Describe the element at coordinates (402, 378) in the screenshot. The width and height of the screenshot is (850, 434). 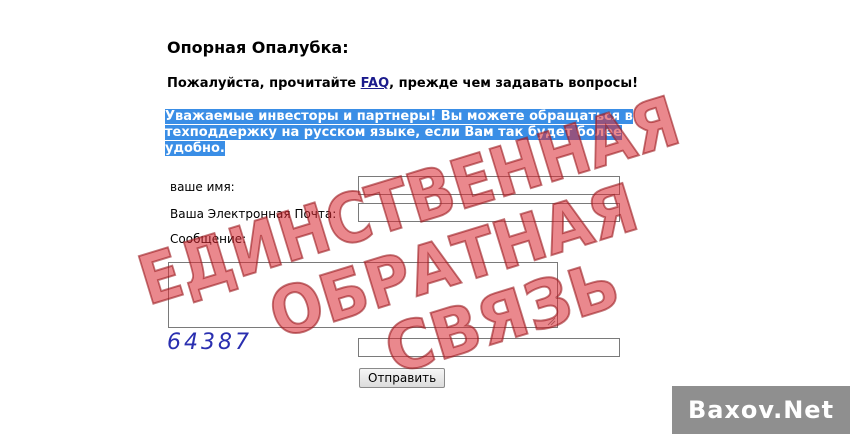
I see `submit-button: Отправить` at that location.